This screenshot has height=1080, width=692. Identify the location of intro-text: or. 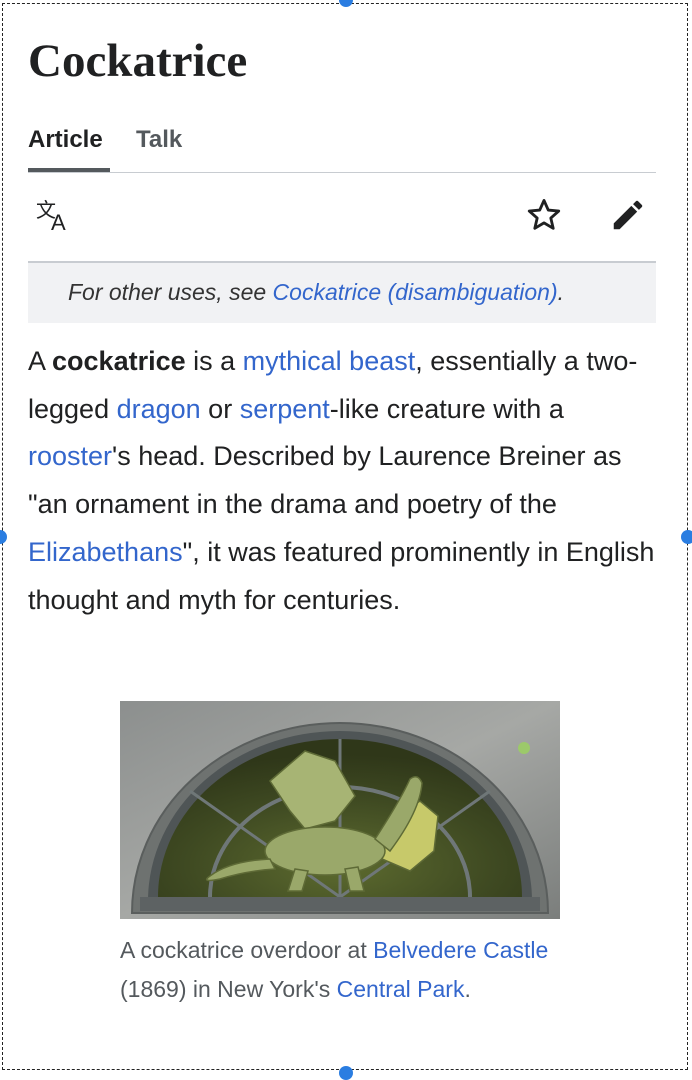
(220, 408).